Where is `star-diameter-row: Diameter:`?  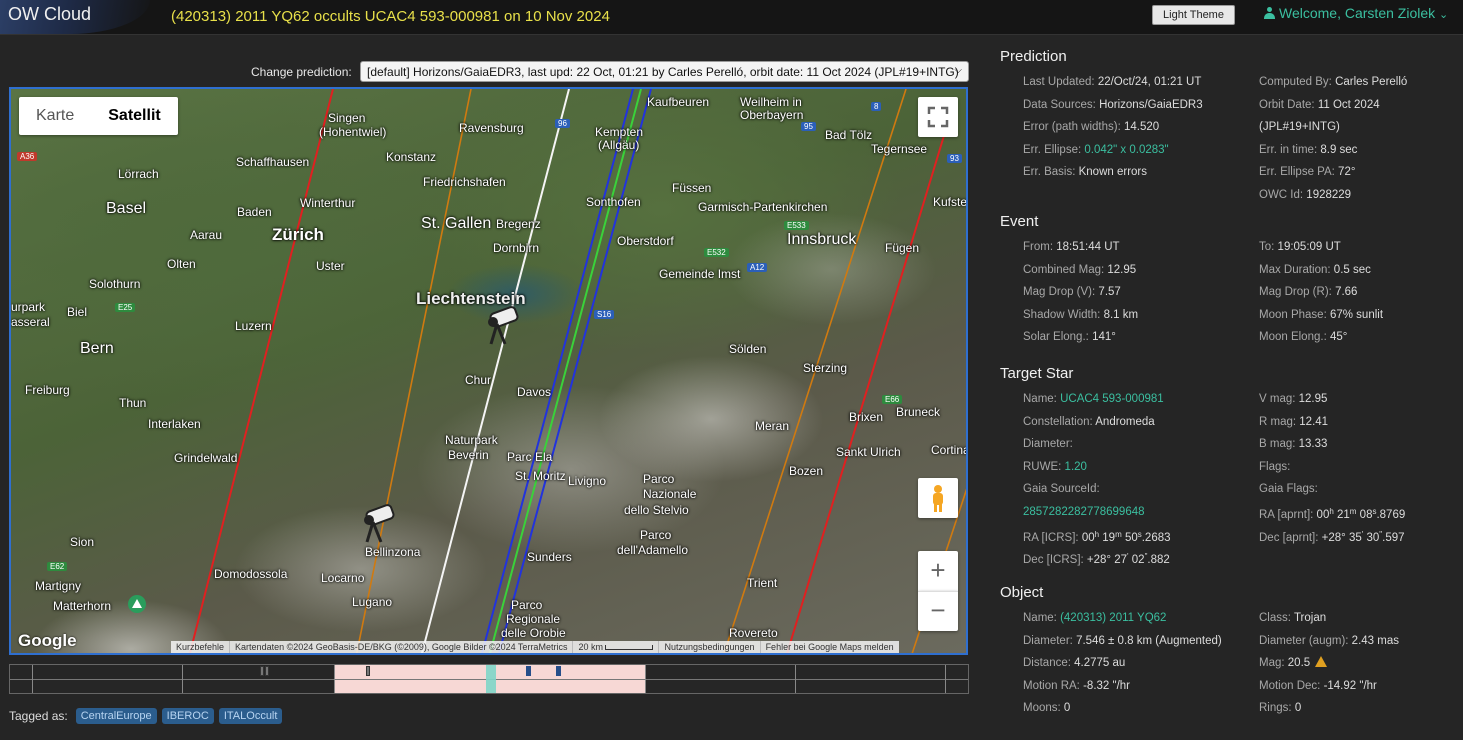 star-diameter-row: Diameter: is located at coordinates (1048, 444).